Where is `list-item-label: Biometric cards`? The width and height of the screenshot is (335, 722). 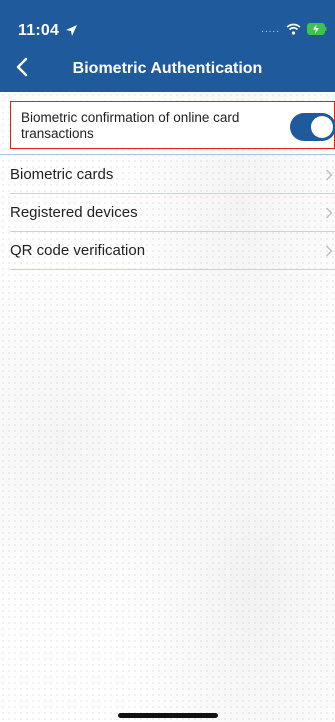
list-item-label: Biometric cards is located at coordinates (62, 174).